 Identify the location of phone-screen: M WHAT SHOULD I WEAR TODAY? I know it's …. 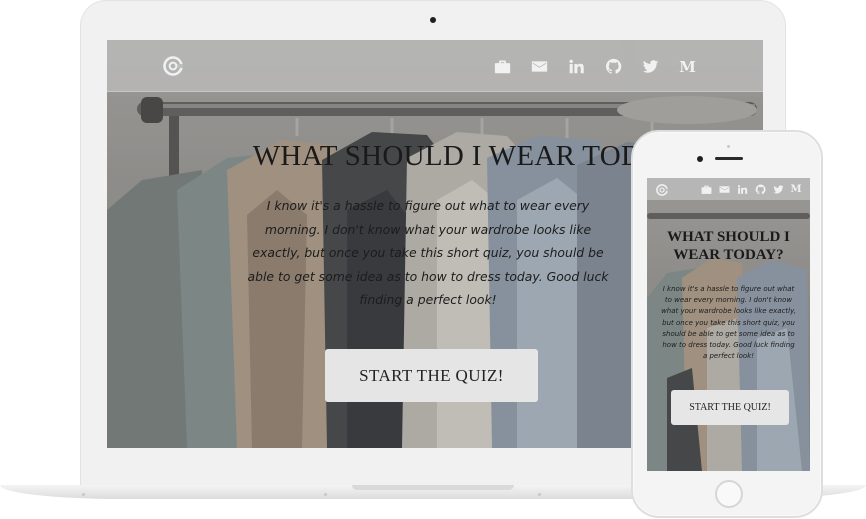
(728, 324).